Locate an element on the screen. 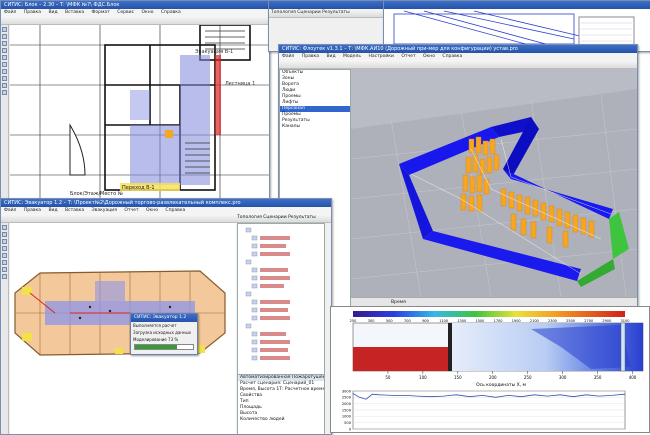 The height and width of the screenshot is (435, 650). plan-side-tabs: Топология Сценарии Результаты is located at coordinates (326, 13).